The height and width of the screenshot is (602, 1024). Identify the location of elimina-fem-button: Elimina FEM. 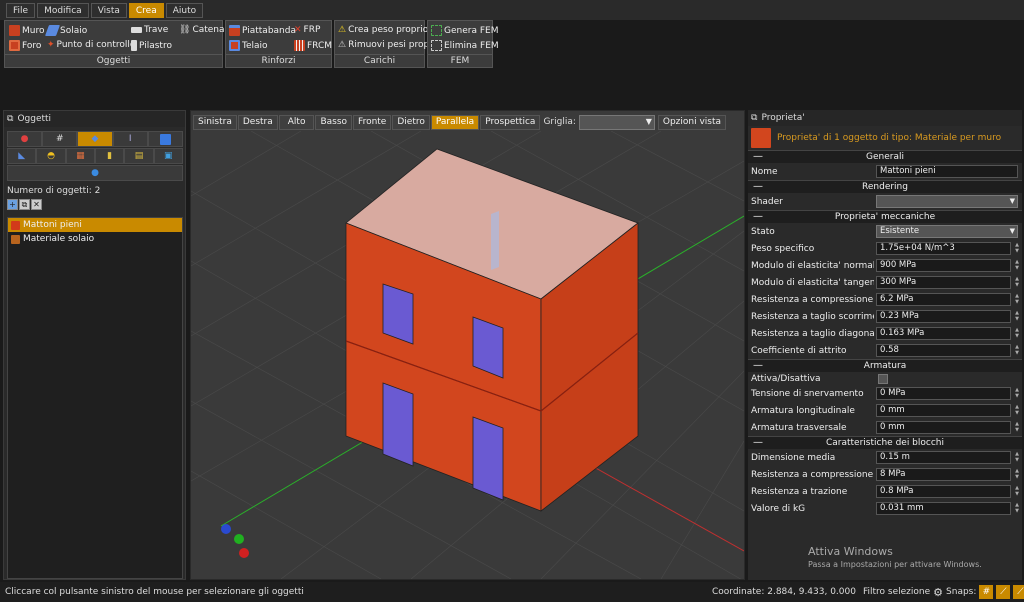
(465, 45).